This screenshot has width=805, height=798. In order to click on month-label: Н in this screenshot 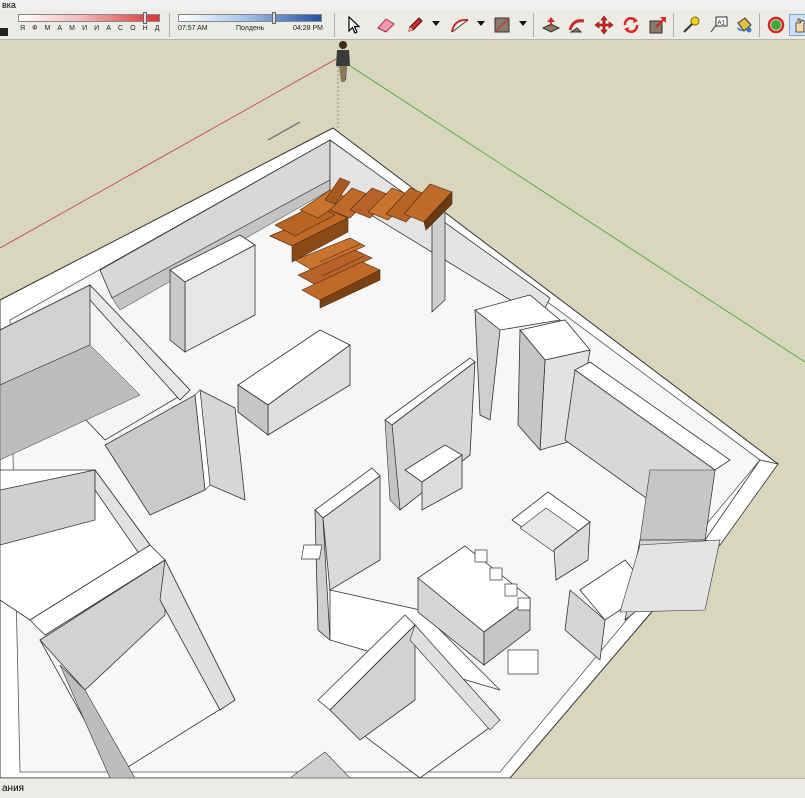, I will do `click(145, 28)`.